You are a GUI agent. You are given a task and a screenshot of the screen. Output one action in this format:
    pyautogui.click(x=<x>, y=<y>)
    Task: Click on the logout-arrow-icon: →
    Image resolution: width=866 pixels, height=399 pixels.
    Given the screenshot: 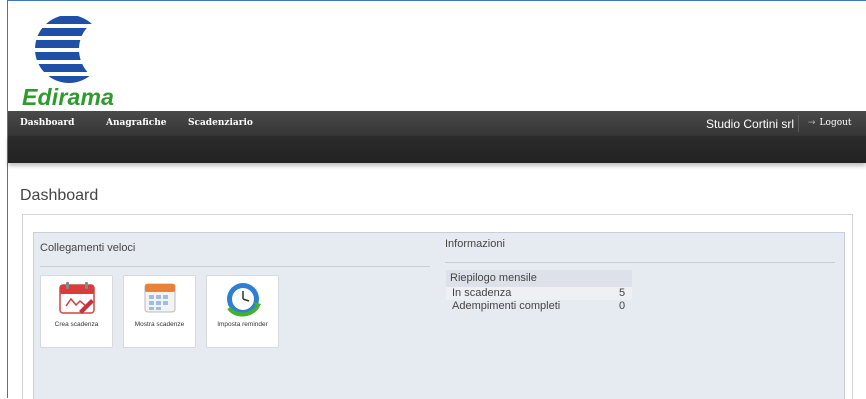 What is the action you would take?
    pyautogui.click(x=812, y=123)
    